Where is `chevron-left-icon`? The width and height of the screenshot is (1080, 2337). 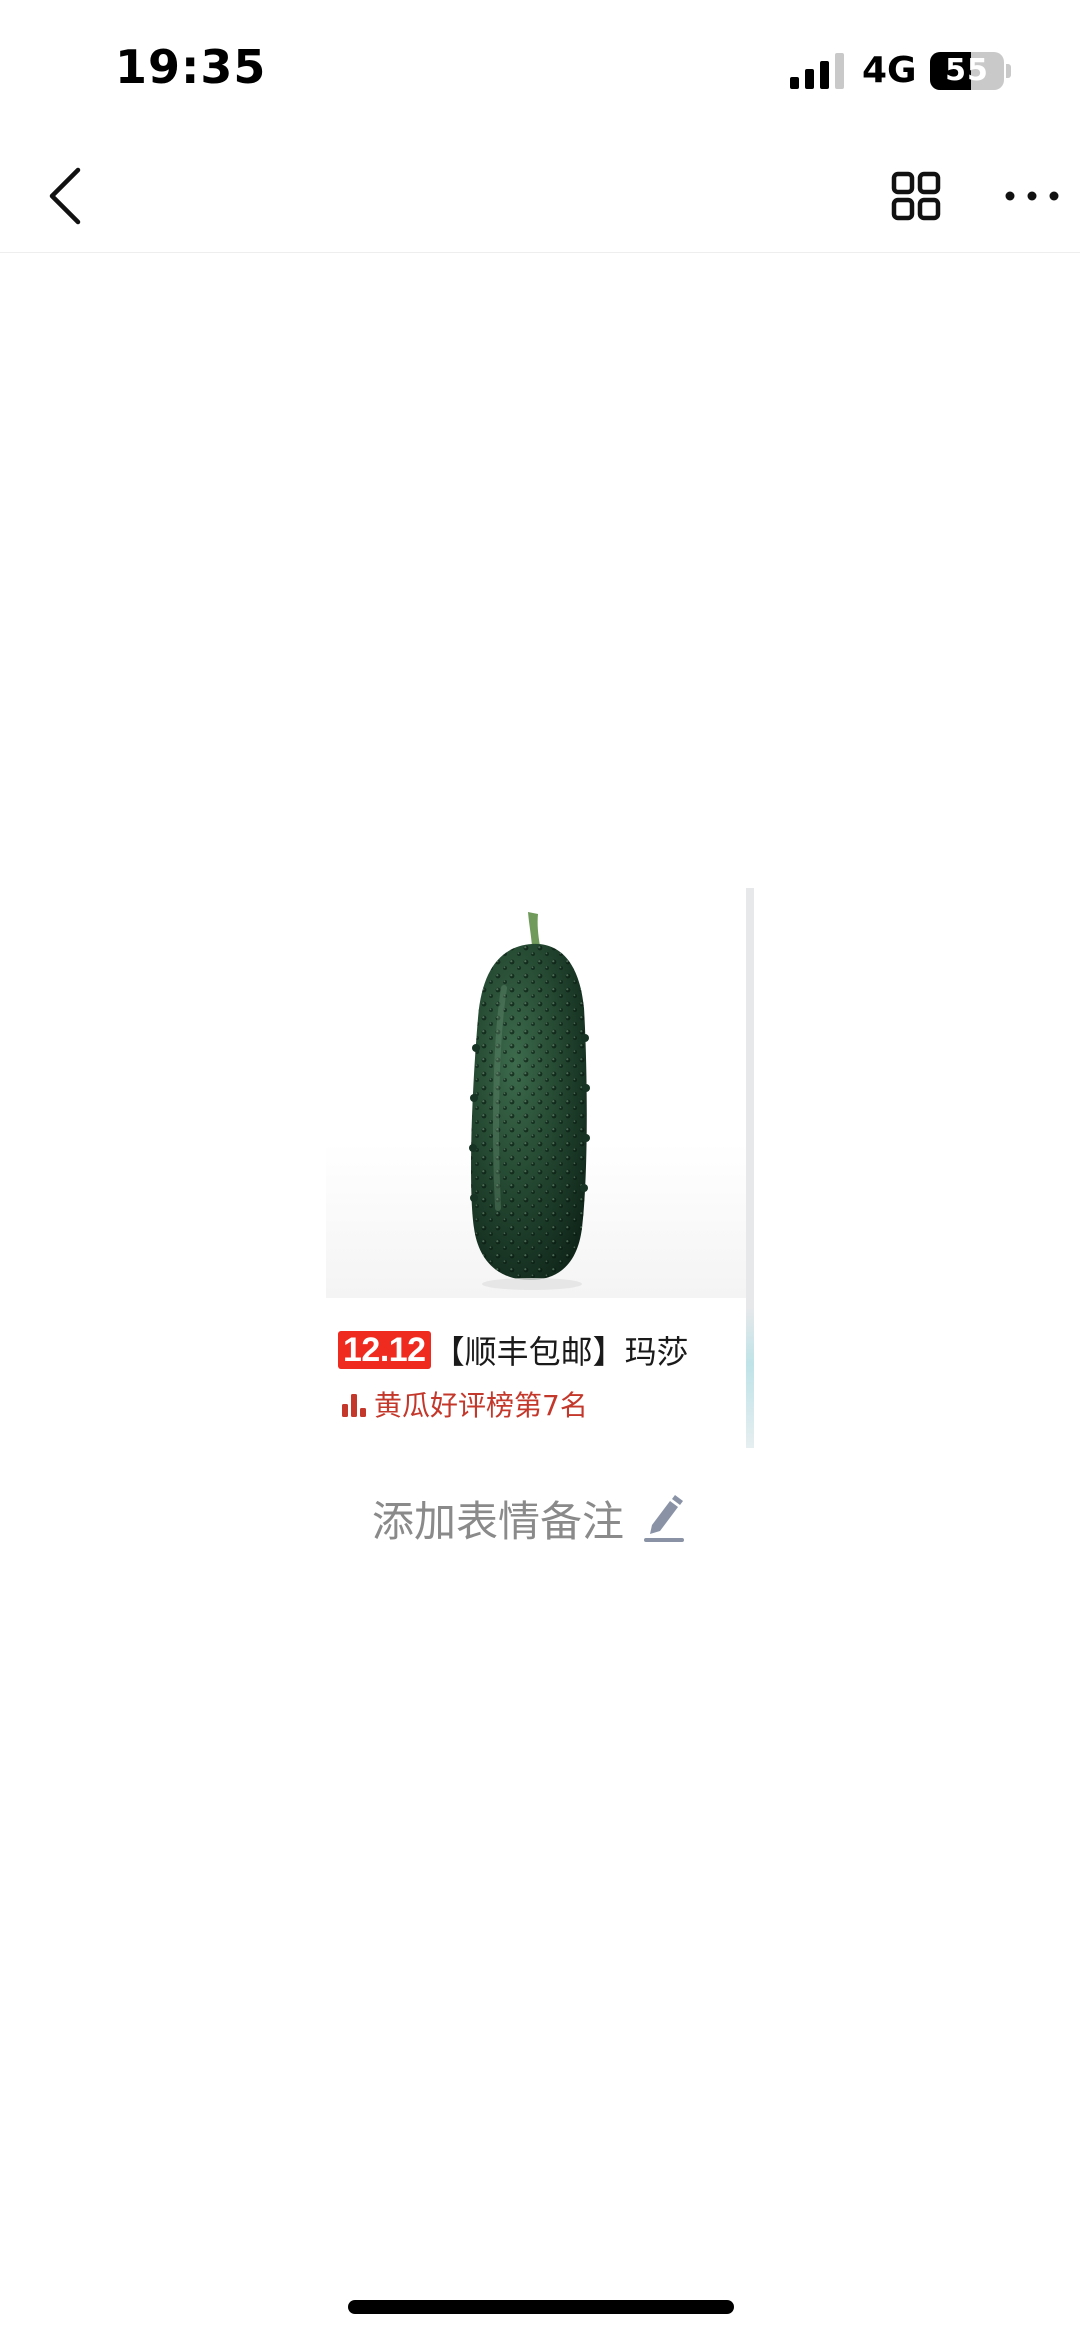
chevron-left-icon is located at coordinates (65, 196).